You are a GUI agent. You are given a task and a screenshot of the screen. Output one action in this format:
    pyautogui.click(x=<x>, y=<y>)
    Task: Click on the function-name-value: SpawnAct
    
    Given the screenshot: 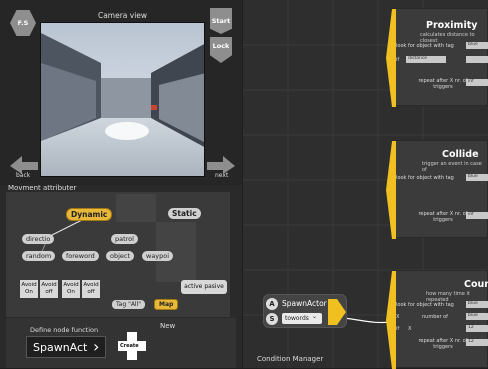 What is the action you would take?
    pyautogui.click(x=60, y=347)
    